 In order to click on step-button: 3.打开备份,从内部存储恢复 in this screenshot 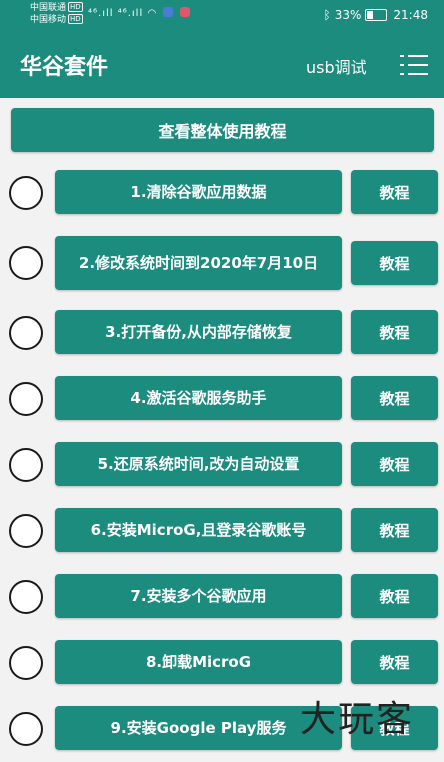, I will do `click(198, 332)`.